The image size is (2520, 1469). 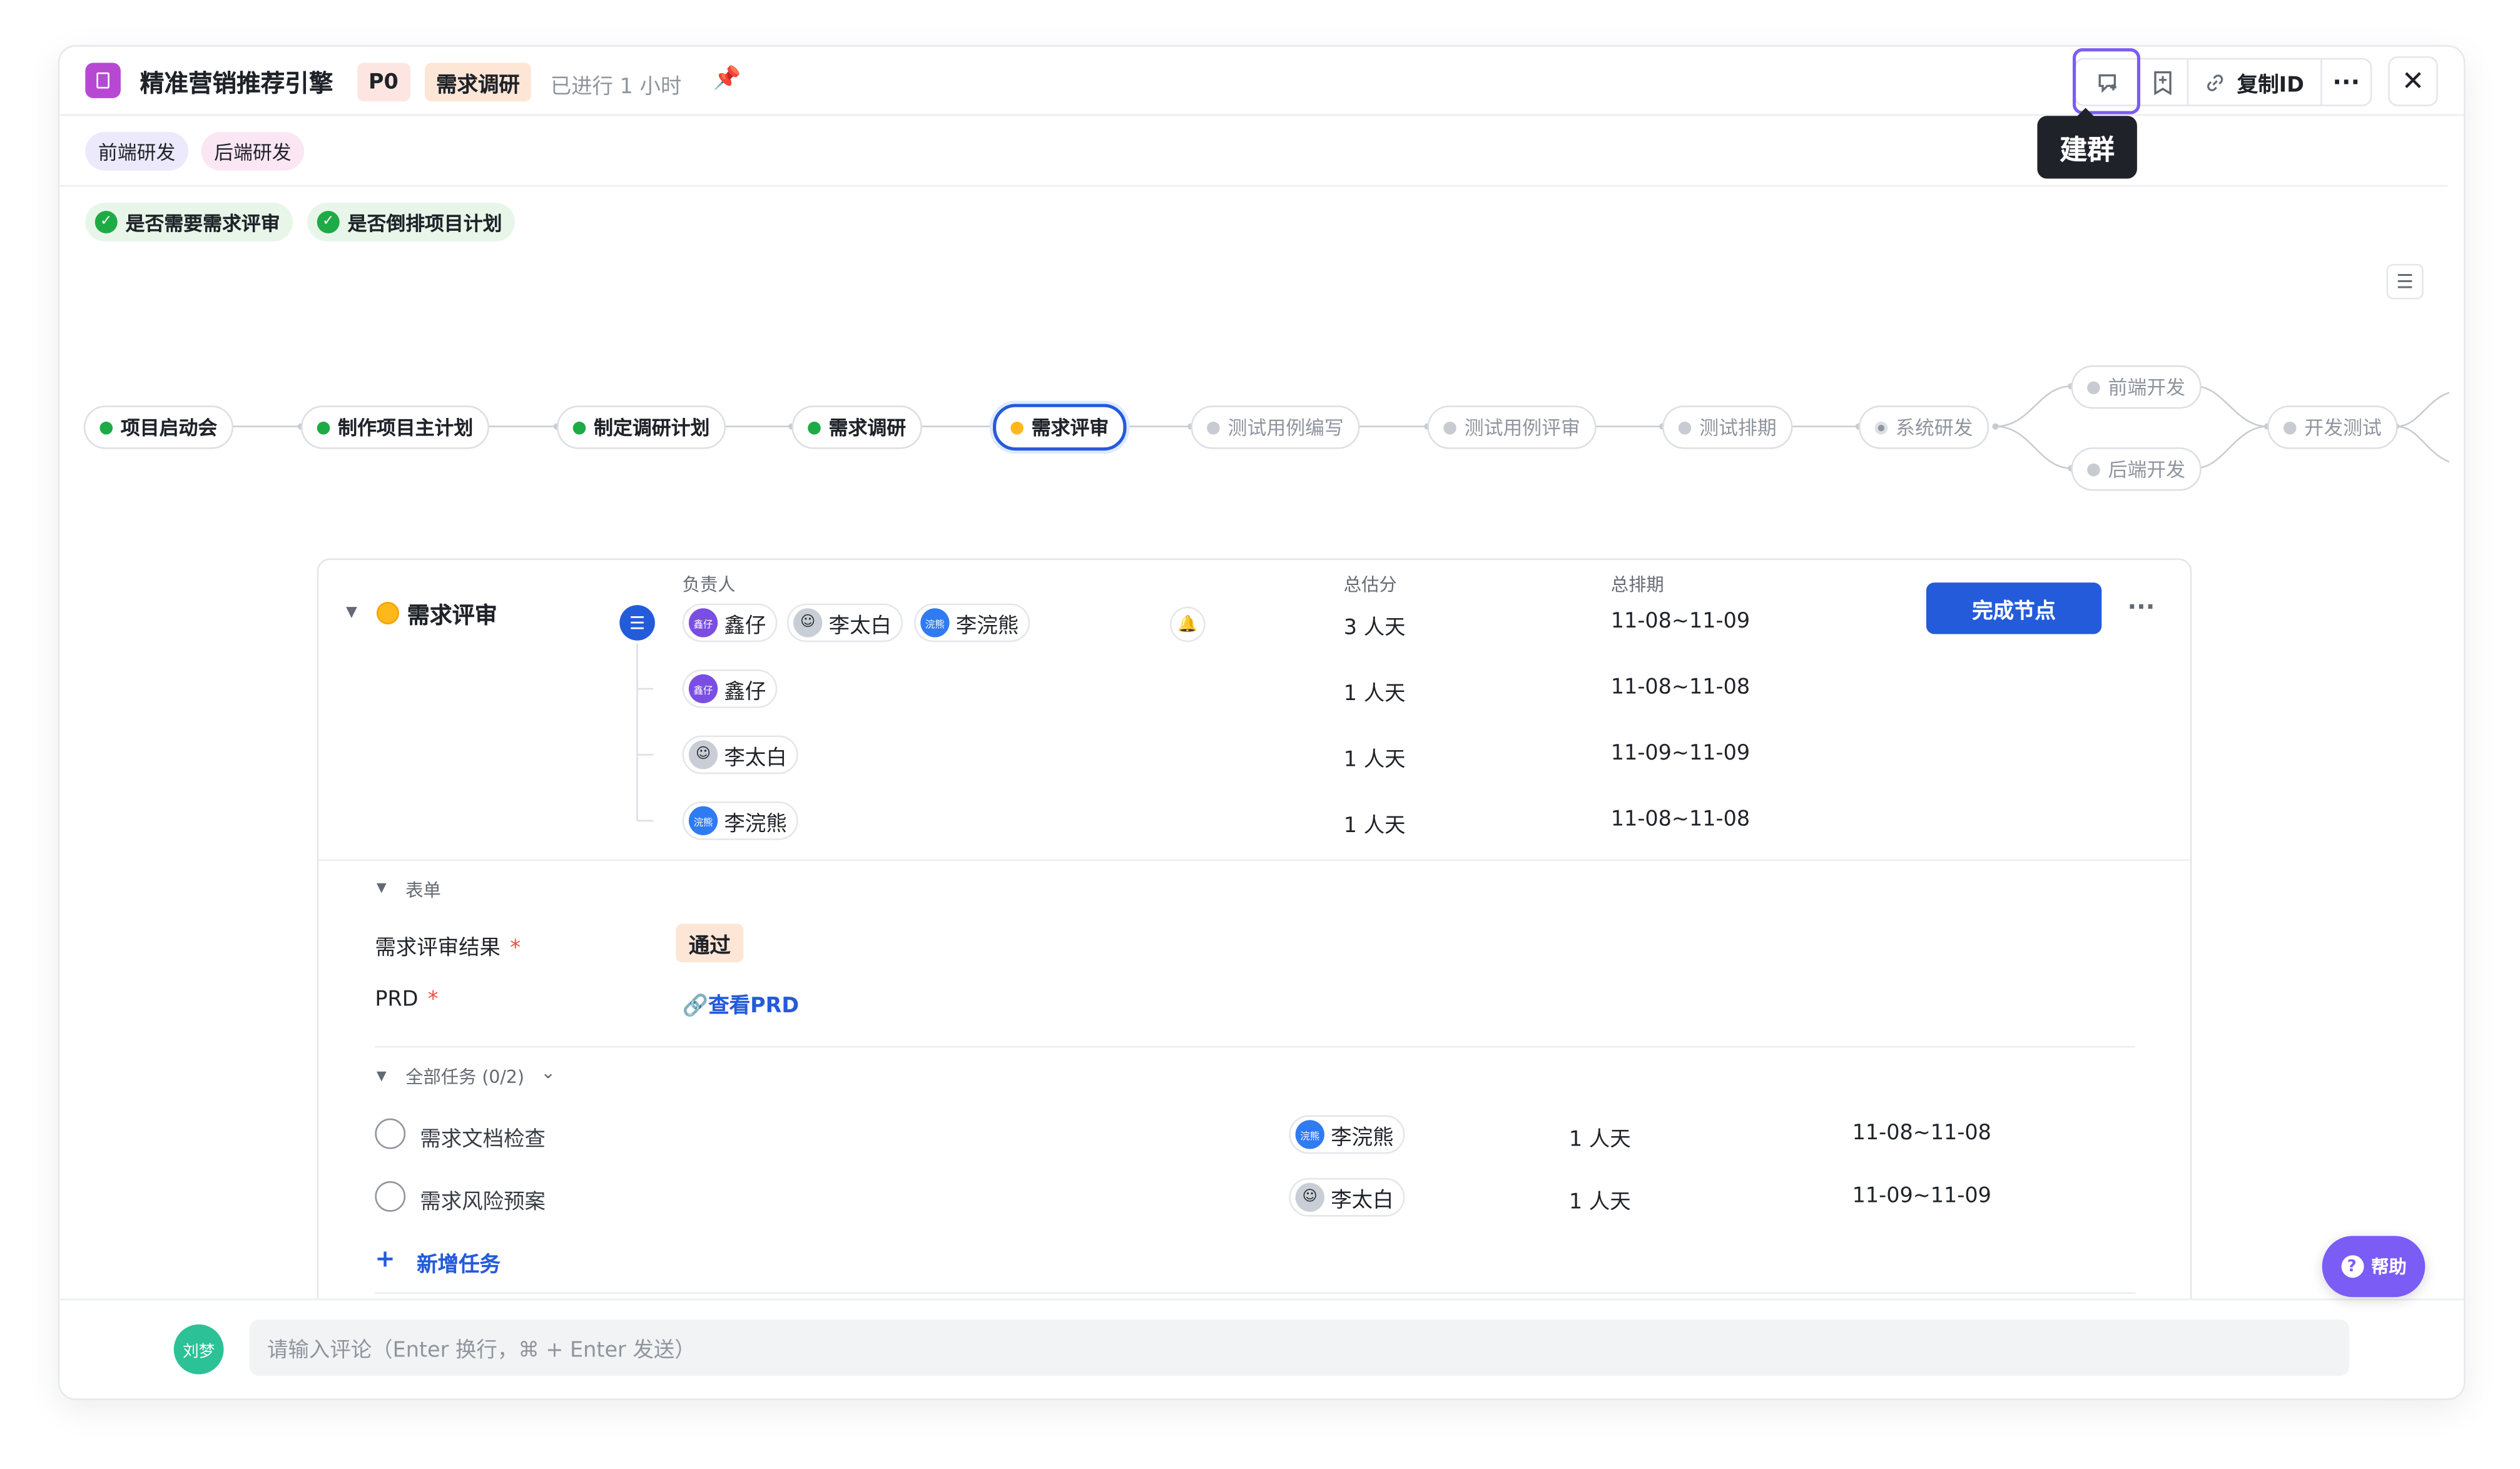 I want to click on flow-node-test-schedule: 测试排期, so click(x=1728, y=427).